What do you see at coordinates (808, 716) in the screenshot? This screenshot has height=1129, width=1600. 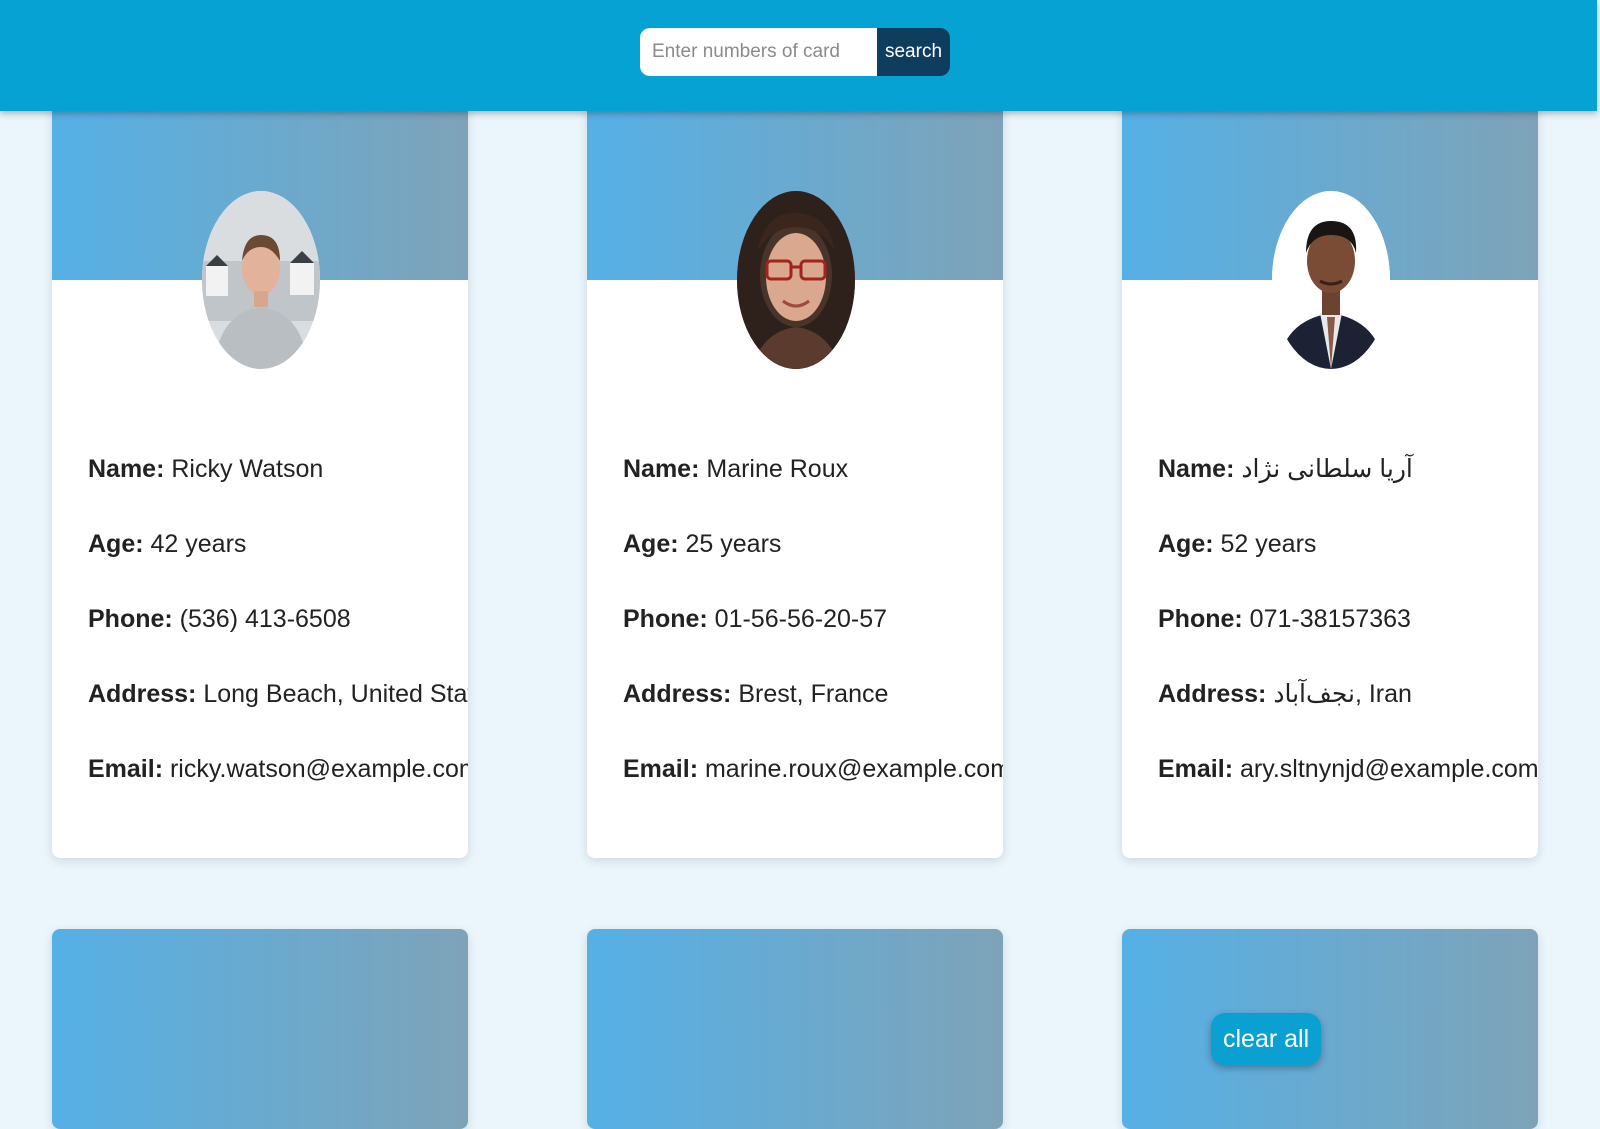 I see `address-field: Address: Brest, France` at bounding box center [808, 716].